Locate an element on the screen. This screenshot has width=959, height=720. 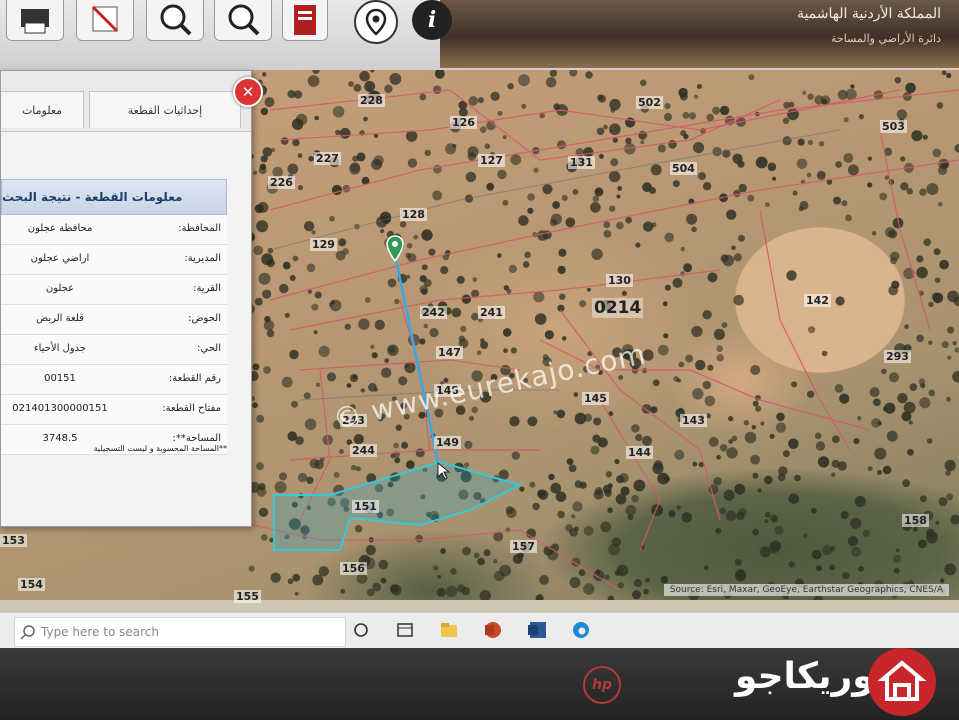
parcel-label-128: 128 is located at coordinates (413, 214).